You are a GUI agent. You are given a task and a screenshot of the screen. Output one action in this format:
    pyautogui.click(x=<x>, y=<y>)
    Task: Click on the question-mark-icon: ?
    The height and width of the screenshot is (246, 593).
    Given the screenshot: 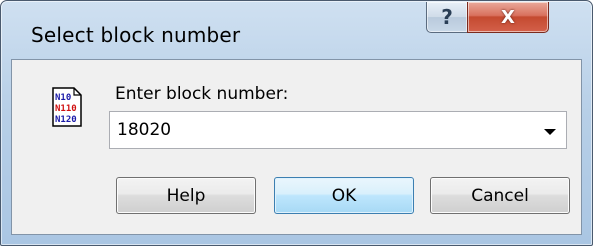 What is the action you would take?
    pyautogui.click(x=447, y=17)
    